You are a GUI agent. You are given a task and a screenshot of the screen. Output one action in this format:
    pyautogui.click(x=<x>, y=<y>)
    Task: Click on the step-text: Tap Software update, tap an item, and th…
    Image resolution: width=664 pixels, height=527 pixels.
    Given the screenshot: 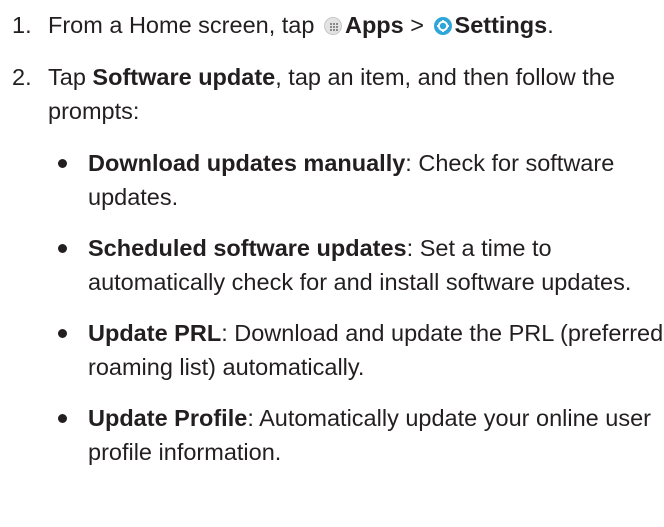 What is the action you would take?
    pyautogui.click(x=331, y=94)
    